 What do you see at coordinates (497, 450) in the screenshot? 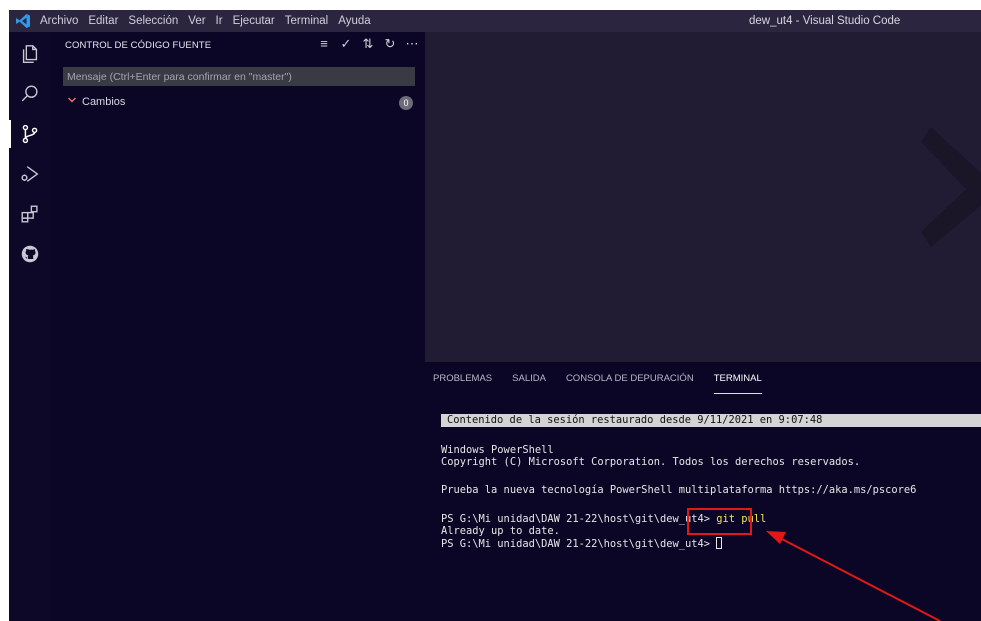
I see `terminal-line: Windows PowerShell` at bounding box center [497, 450].